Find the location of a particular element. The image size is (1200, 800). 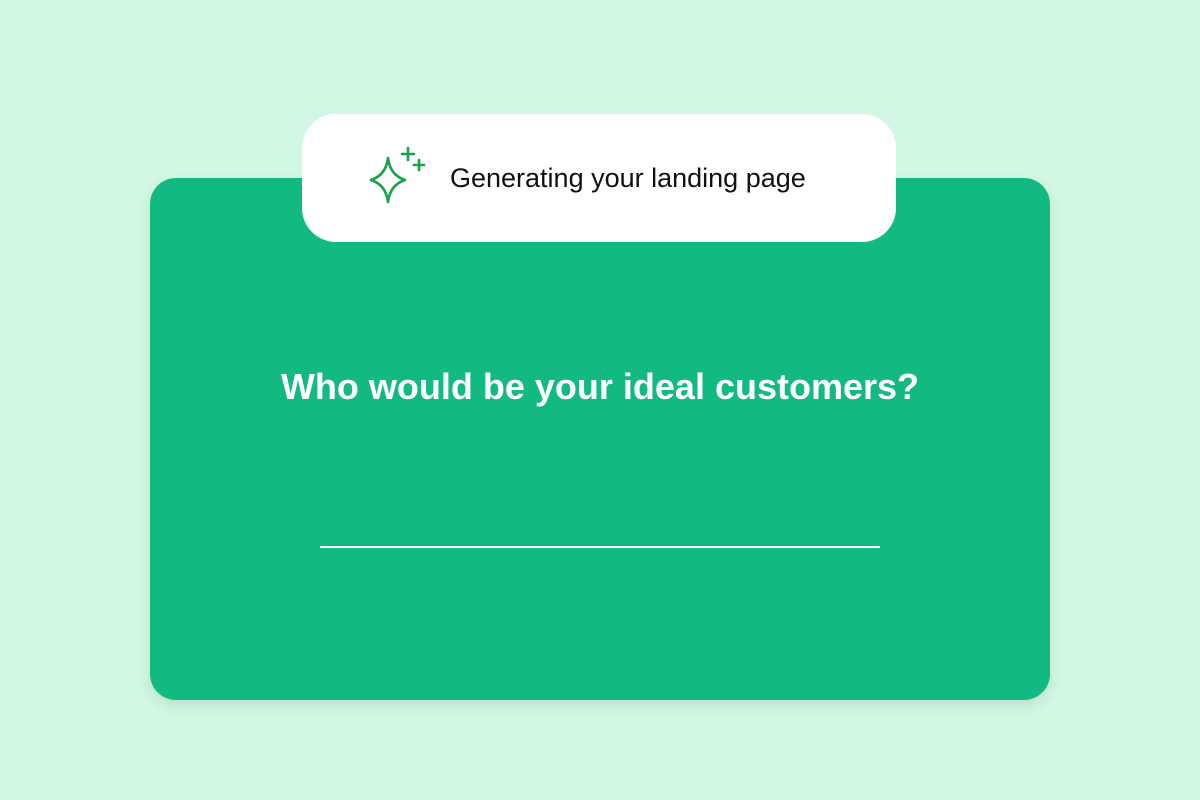

generating-status-pill: Generating your landing page is located at coordinates (599, 178).